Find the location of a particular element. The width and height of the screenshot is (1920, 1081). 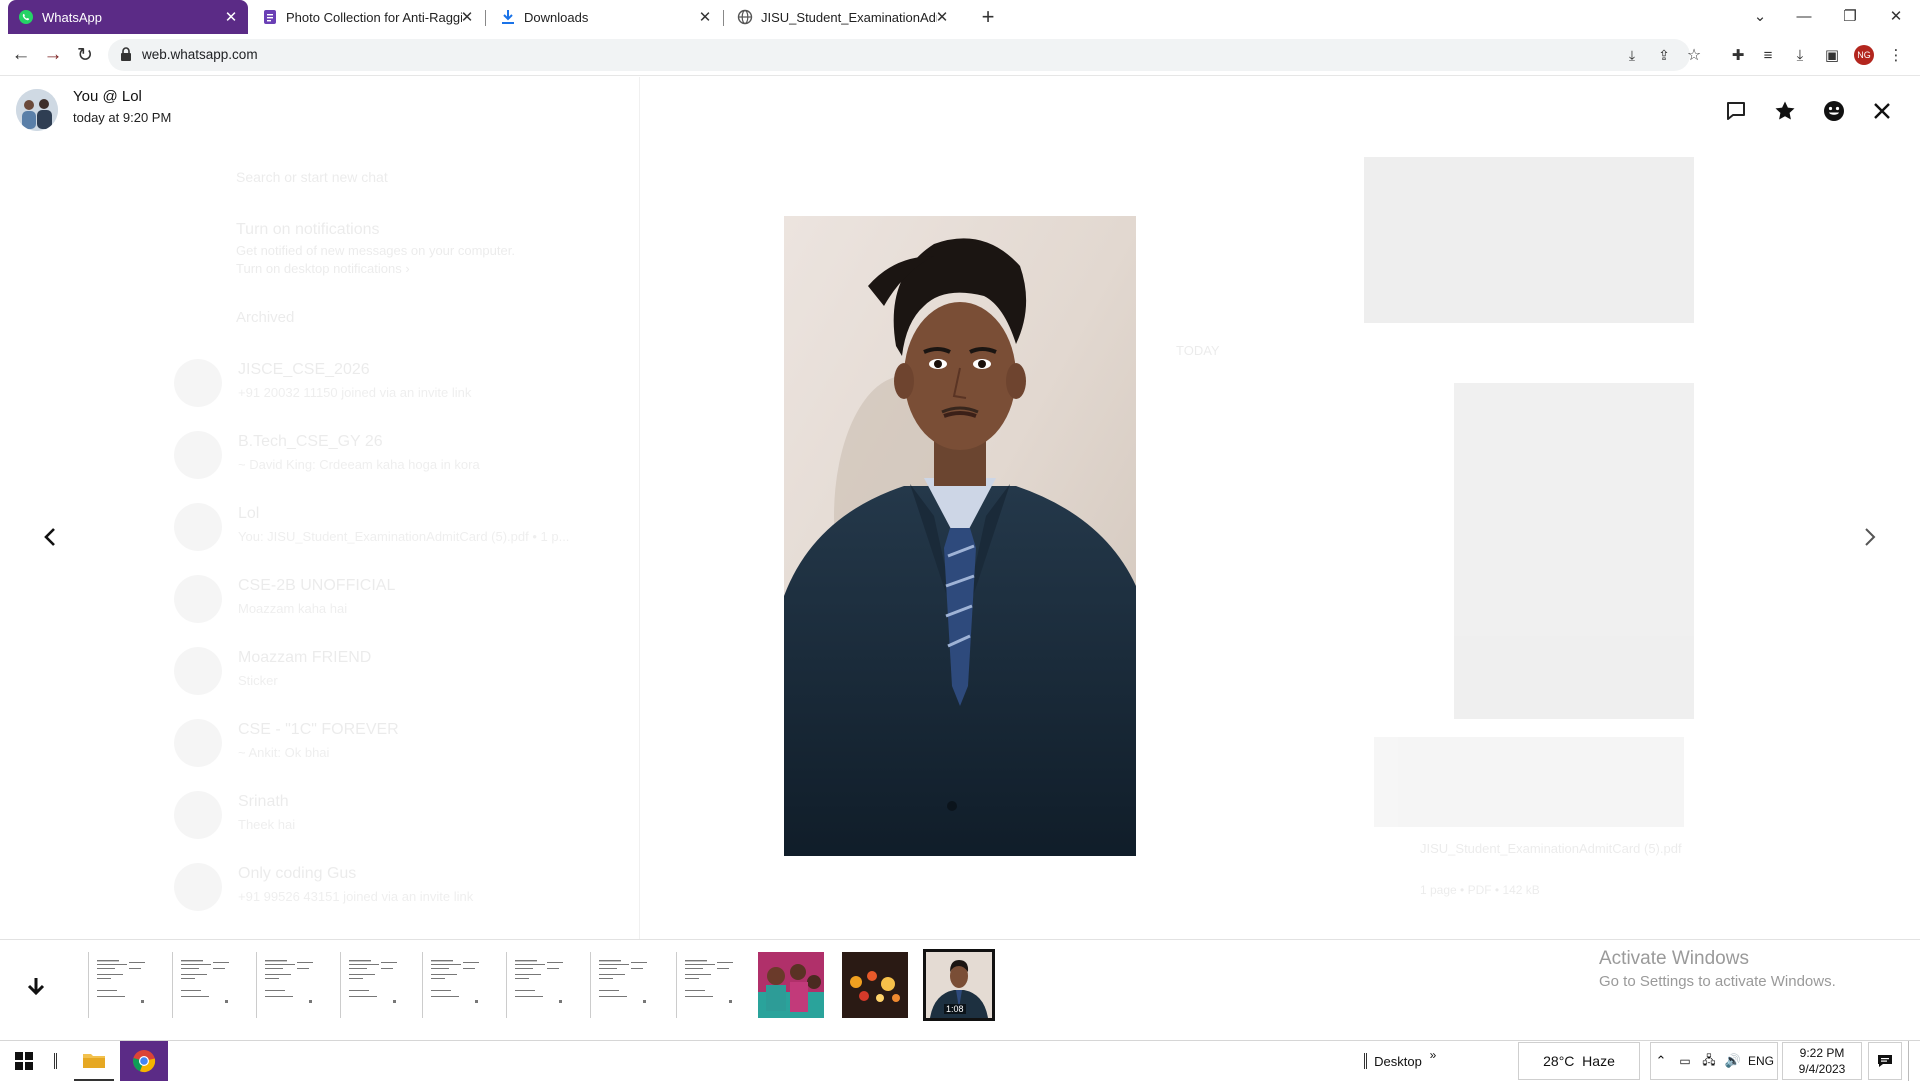

extensions-icon: ✚ is located at coordinates (1738, 55).